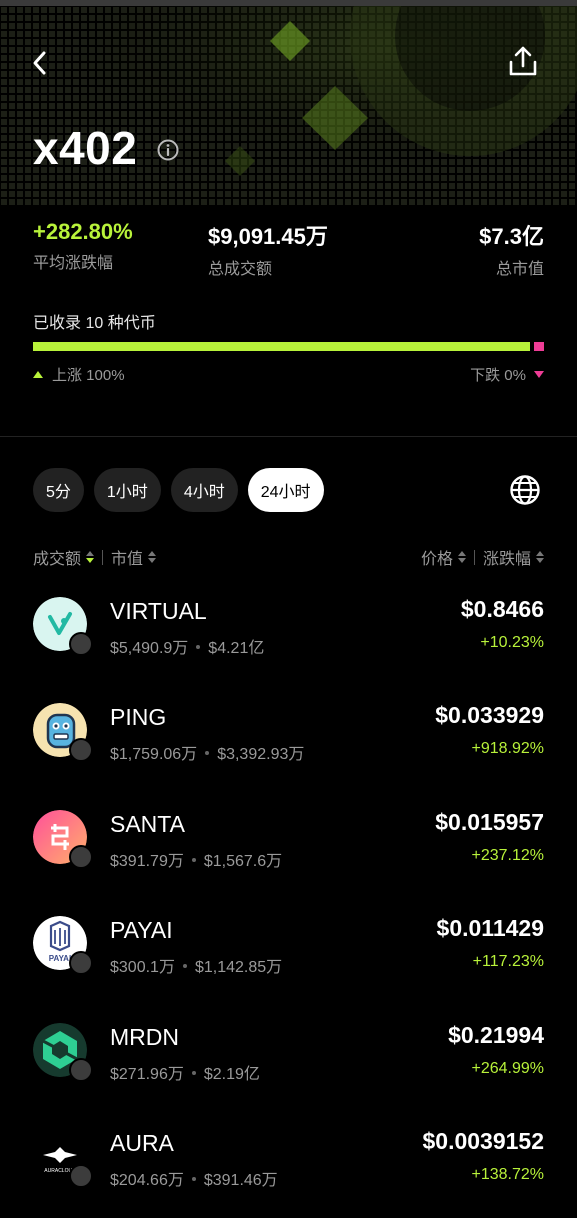 The image size is (577, 1218). Describe the element at coordinates (243, 861) in the screenshot. I see `token-mcap: $1,567.6万` at that location.